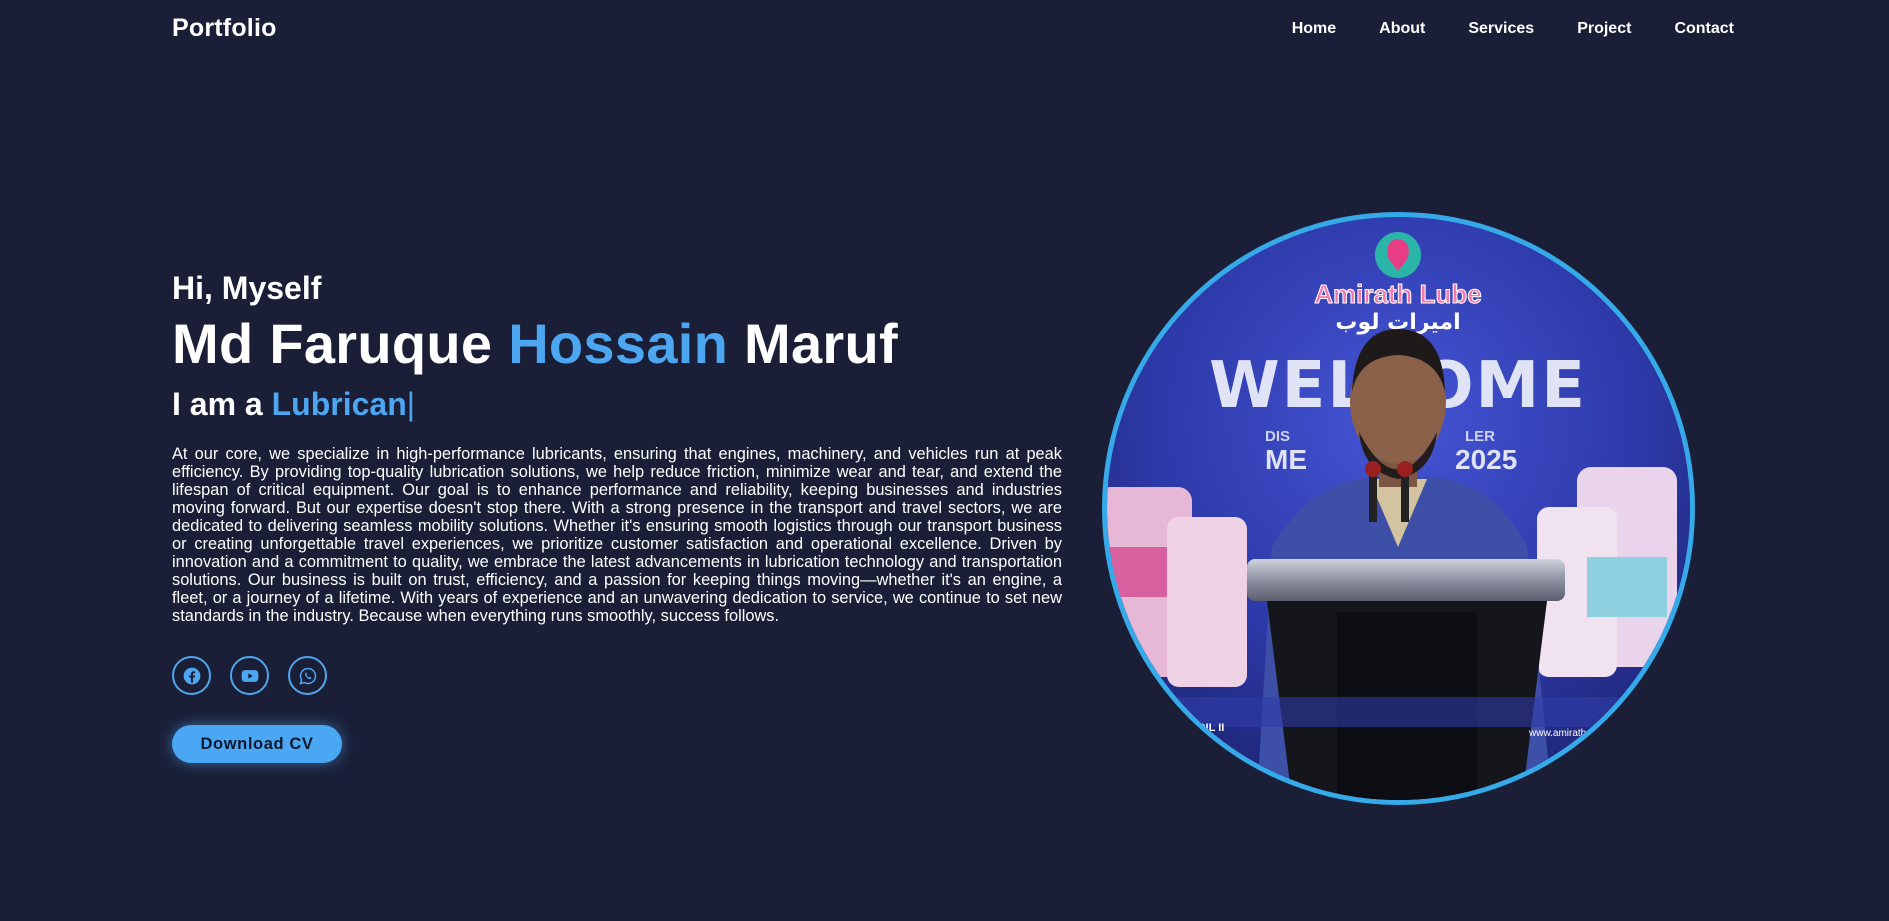 The width and height of the screenshot is (1889, 921). What do you see at coordinates (257, 744) in the screenshot?
I see `download-cv-button: Download CV` at bounding box center [257, 744].